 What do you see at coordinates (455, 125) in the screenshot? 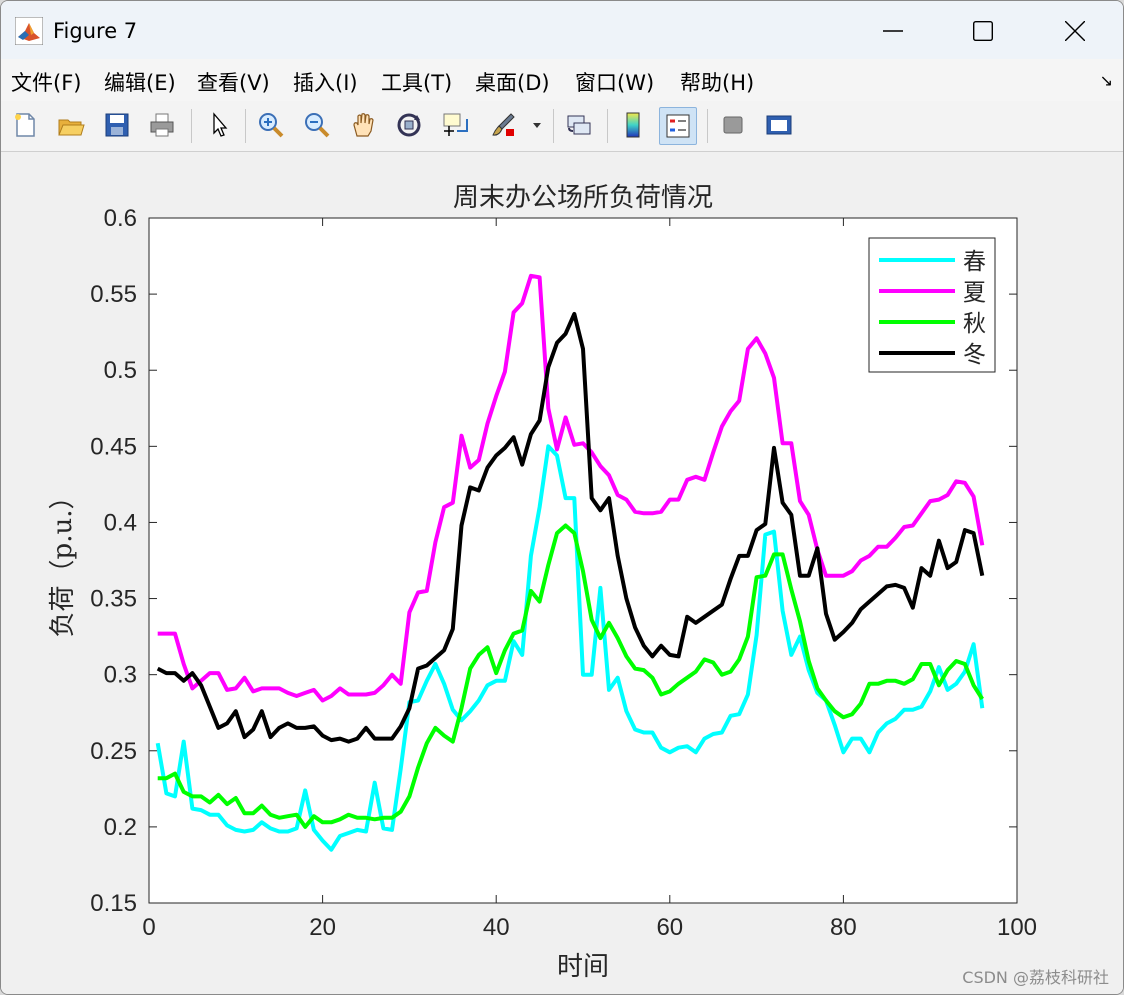
I see `data-cursor-icon` at bounding box center [455, 125].